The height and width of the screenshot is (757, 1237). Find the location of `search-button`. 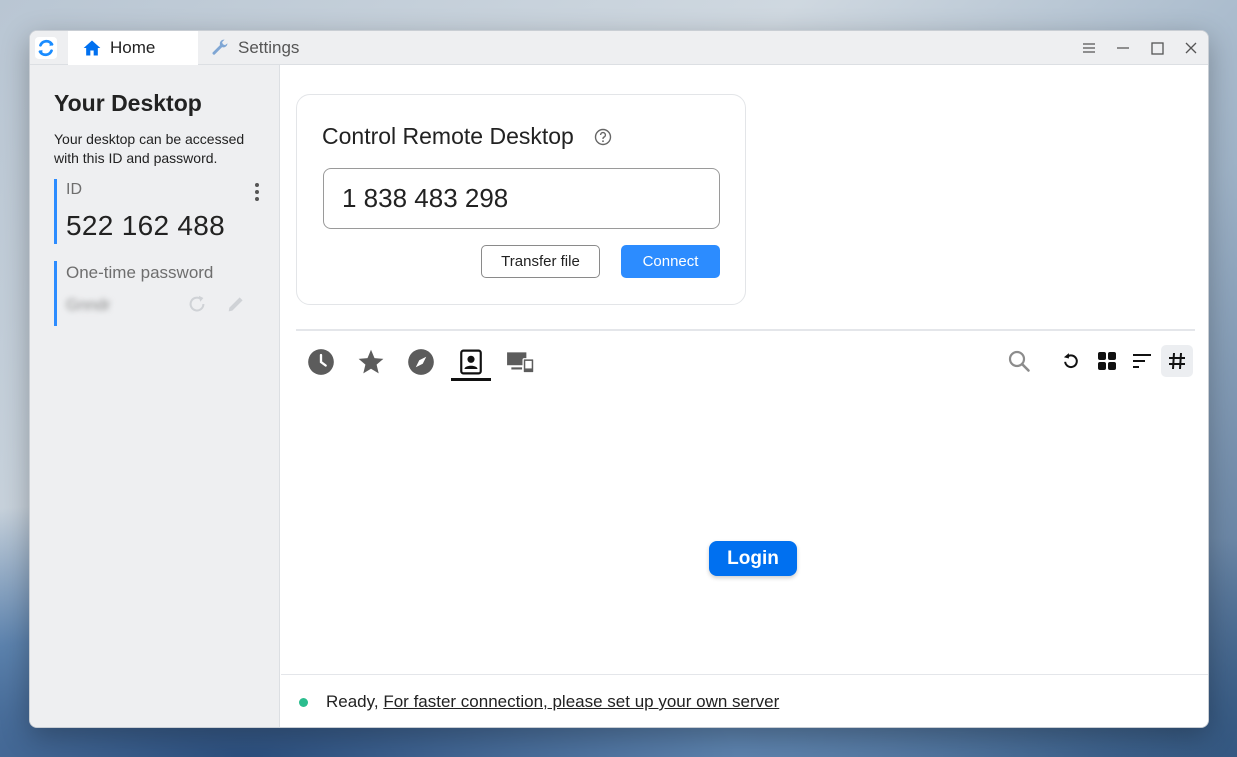

search-button is located at coordinates (1019, 361).